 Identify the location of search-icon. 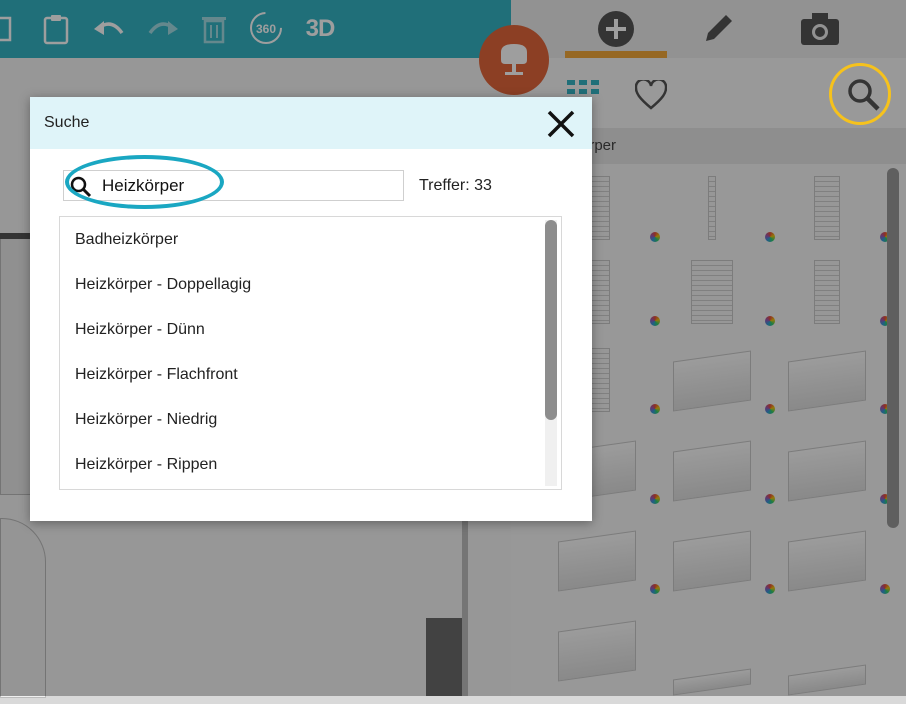
(81, 187).